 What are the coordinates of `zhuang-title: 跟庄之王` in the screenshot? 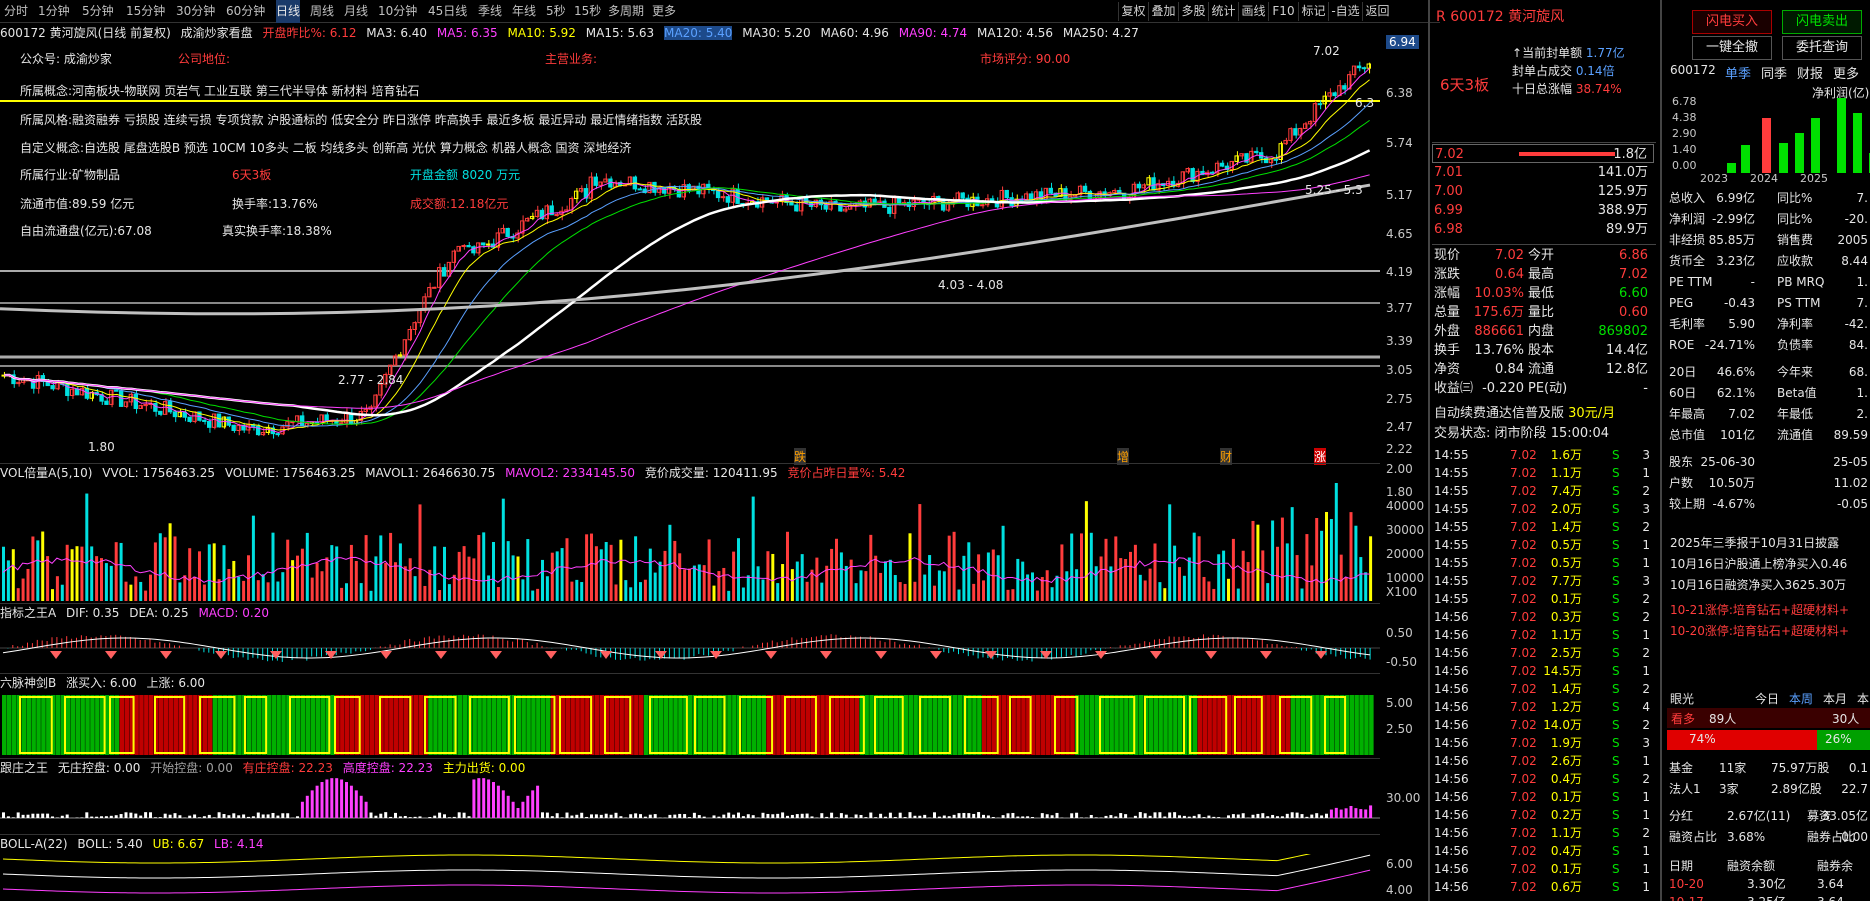 It's located at (24, 768).